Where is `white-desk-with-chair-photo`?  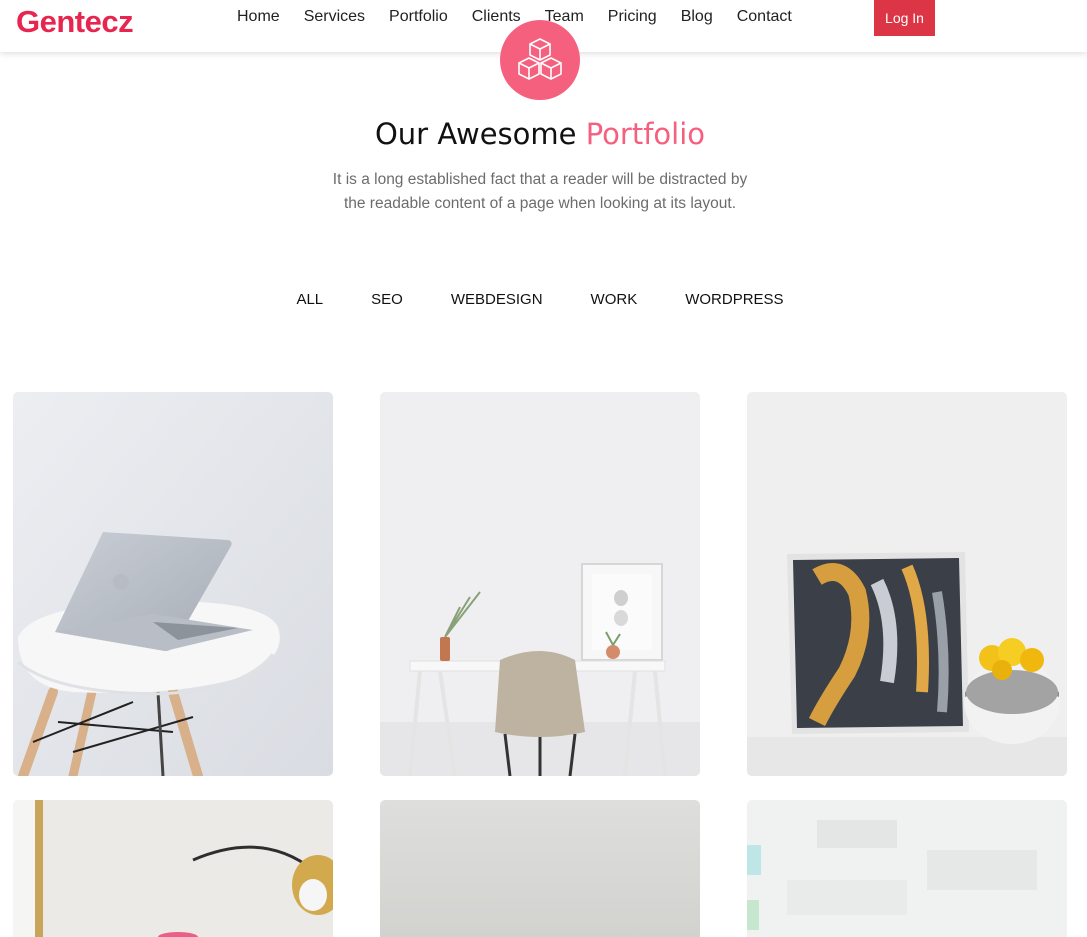 white-desk-with-chair-photo is located at coordinates (540, 584).